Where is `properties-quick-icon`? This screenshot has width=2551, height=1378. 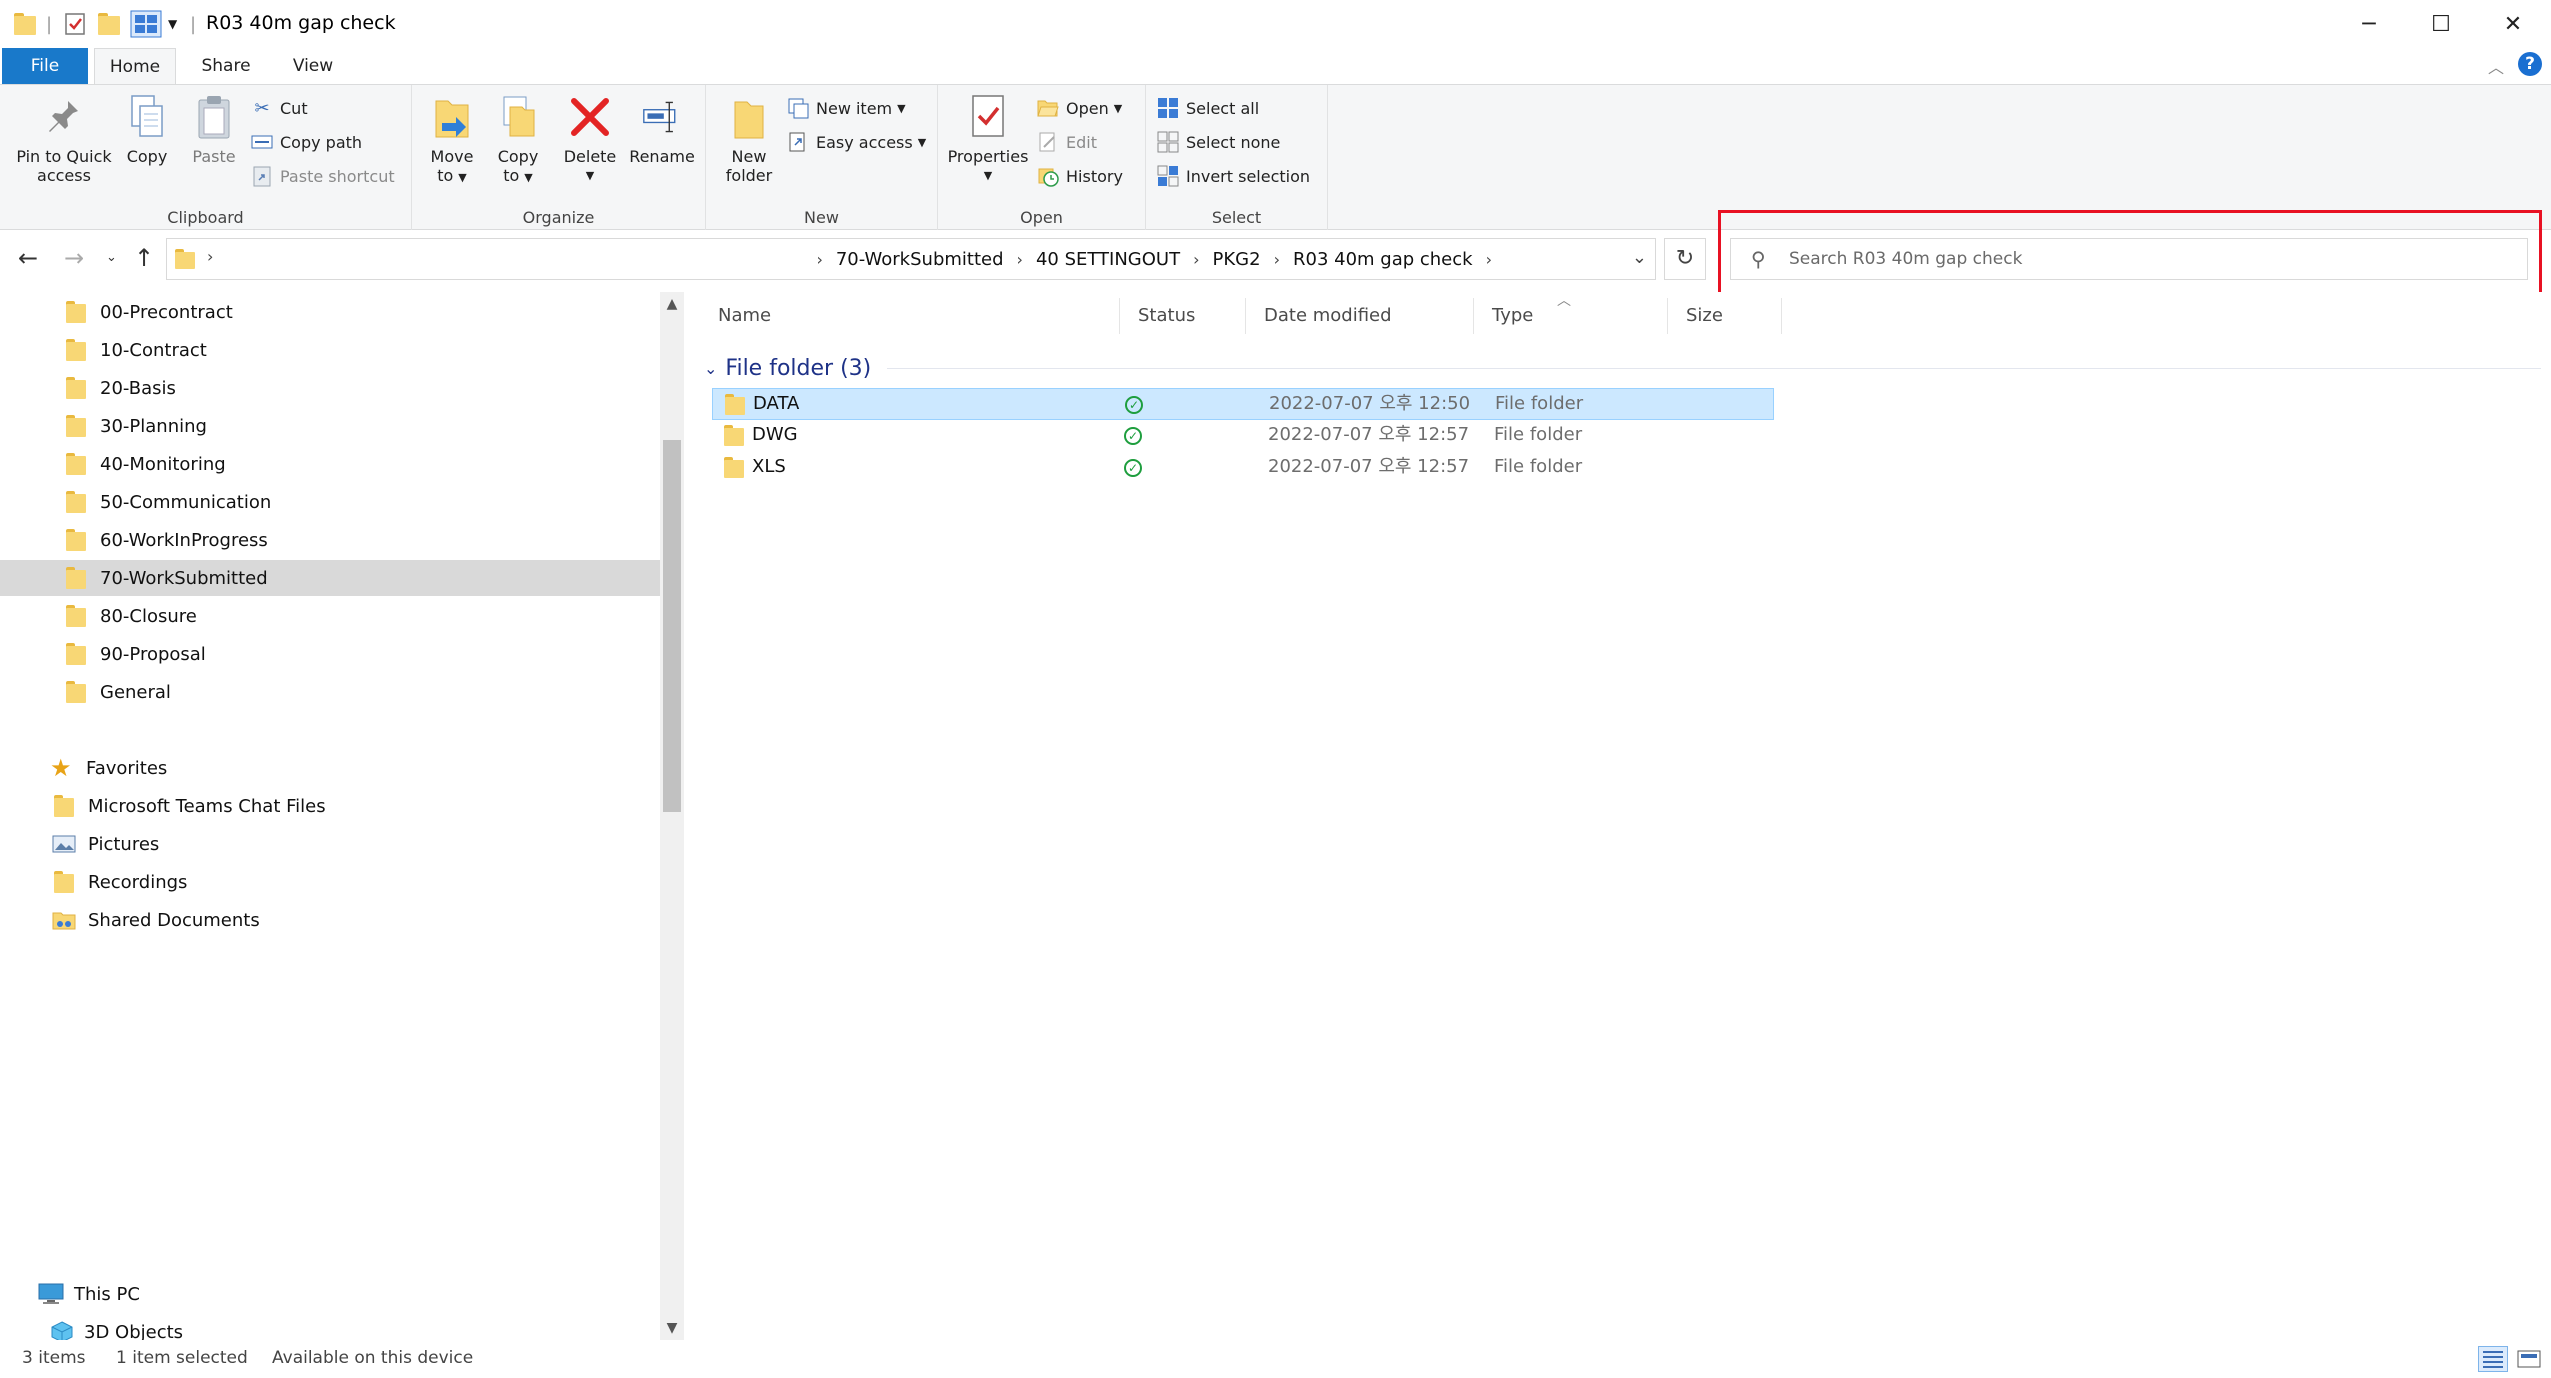 properties-quick-icon is located at coordinates (75, 24).